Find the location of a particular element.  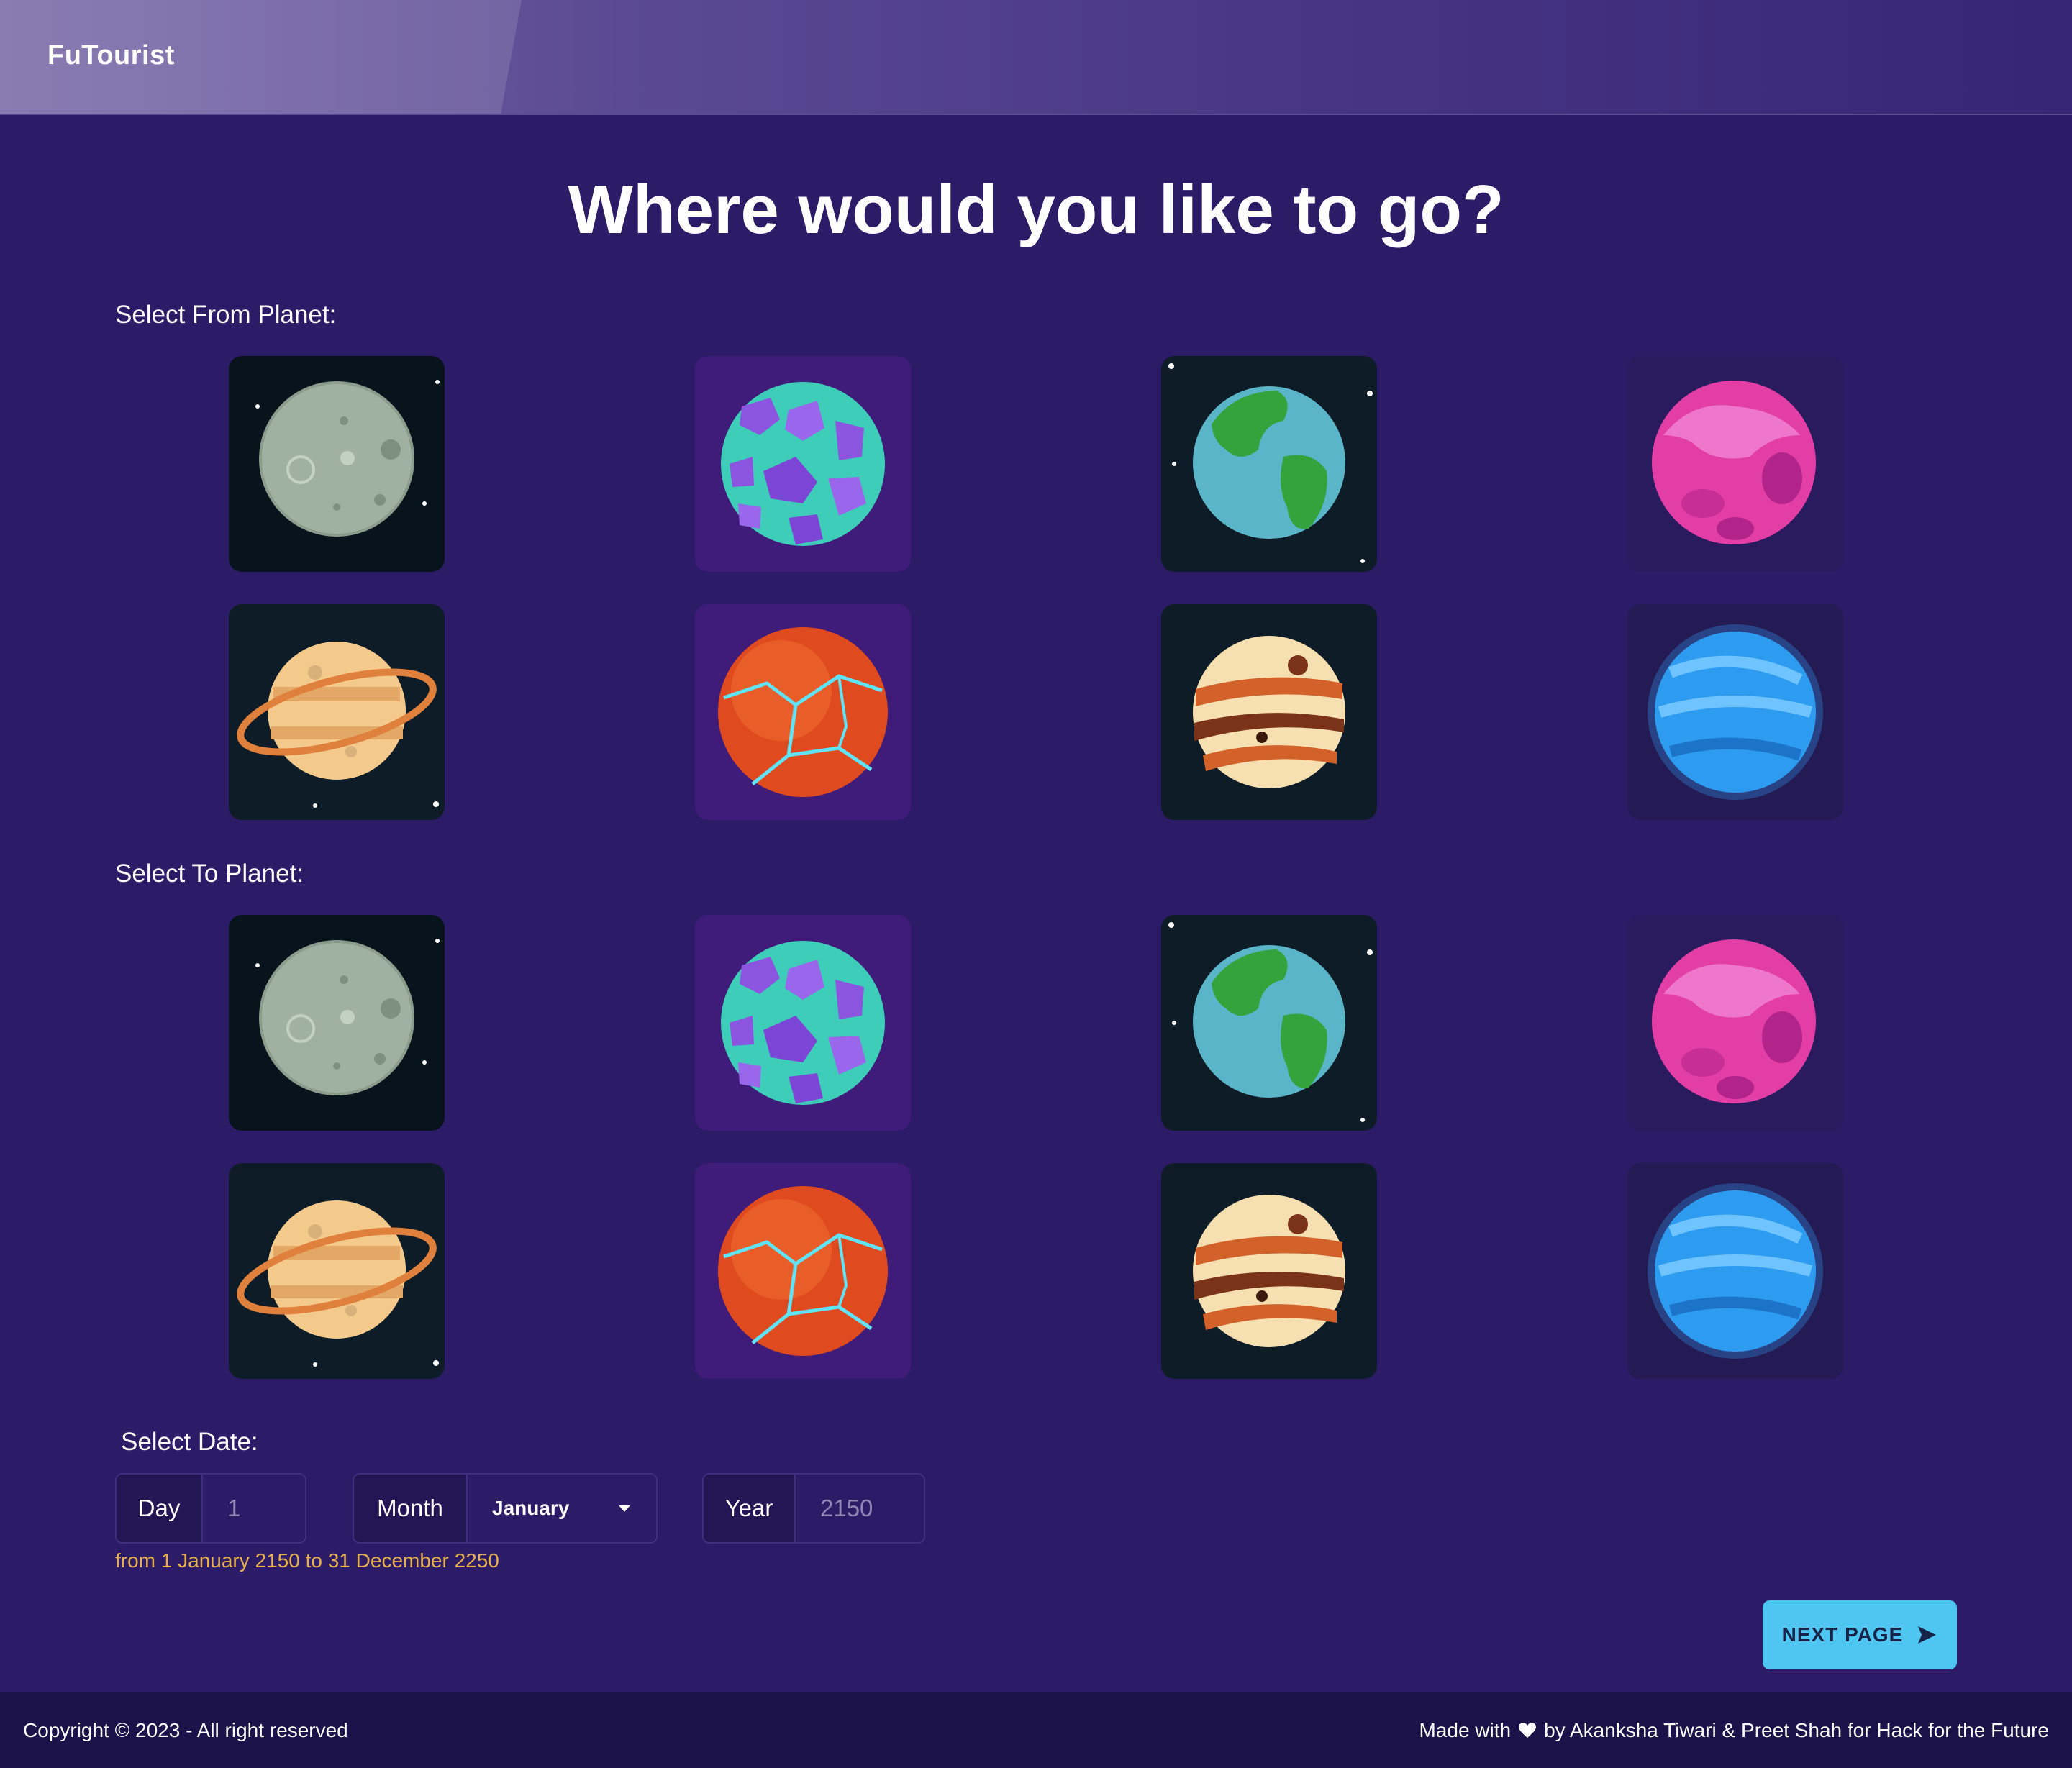

month-input-group: Month January is located at coordinates (506, 1508).